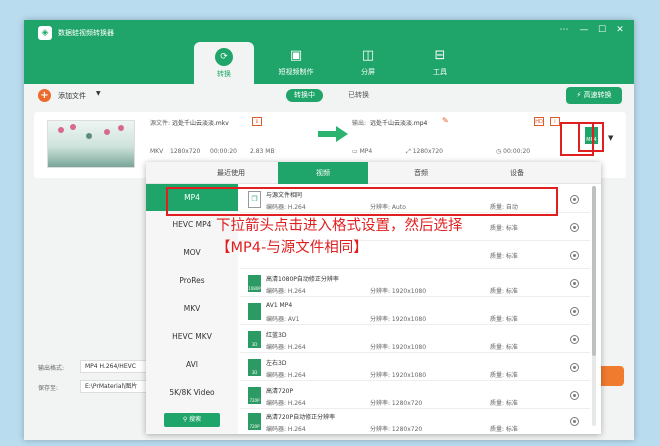 This screenshot has height=446, width=660. I want to click on output-format-select: MP4 H.264/HEVC, so click(115, 366).